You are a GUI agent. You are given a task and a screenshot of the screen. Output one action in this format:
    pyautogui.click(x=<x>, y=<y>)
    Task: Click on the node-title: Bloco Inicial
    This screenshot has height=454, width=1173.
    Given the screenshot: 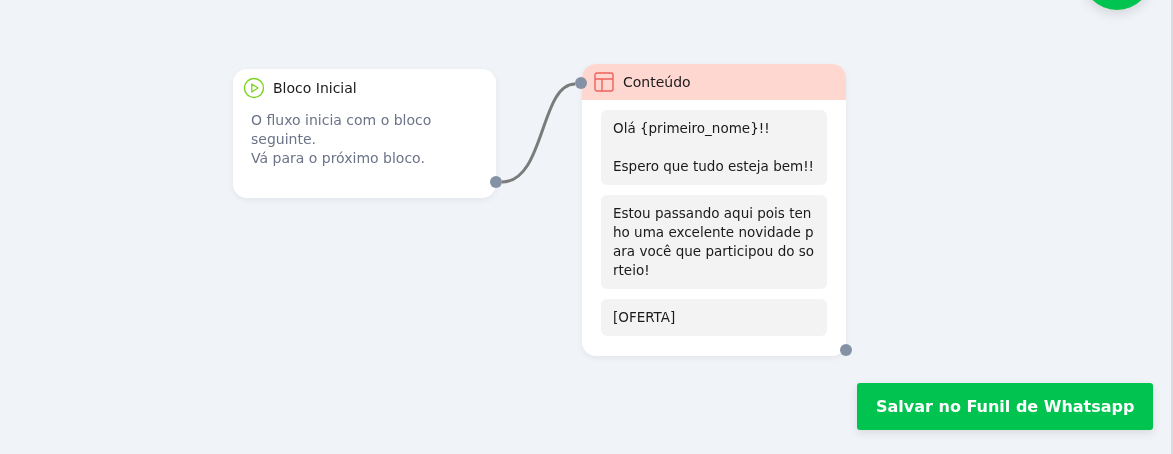 What is the action you would take?
    pyautogui.click(x=315, y=88)
    